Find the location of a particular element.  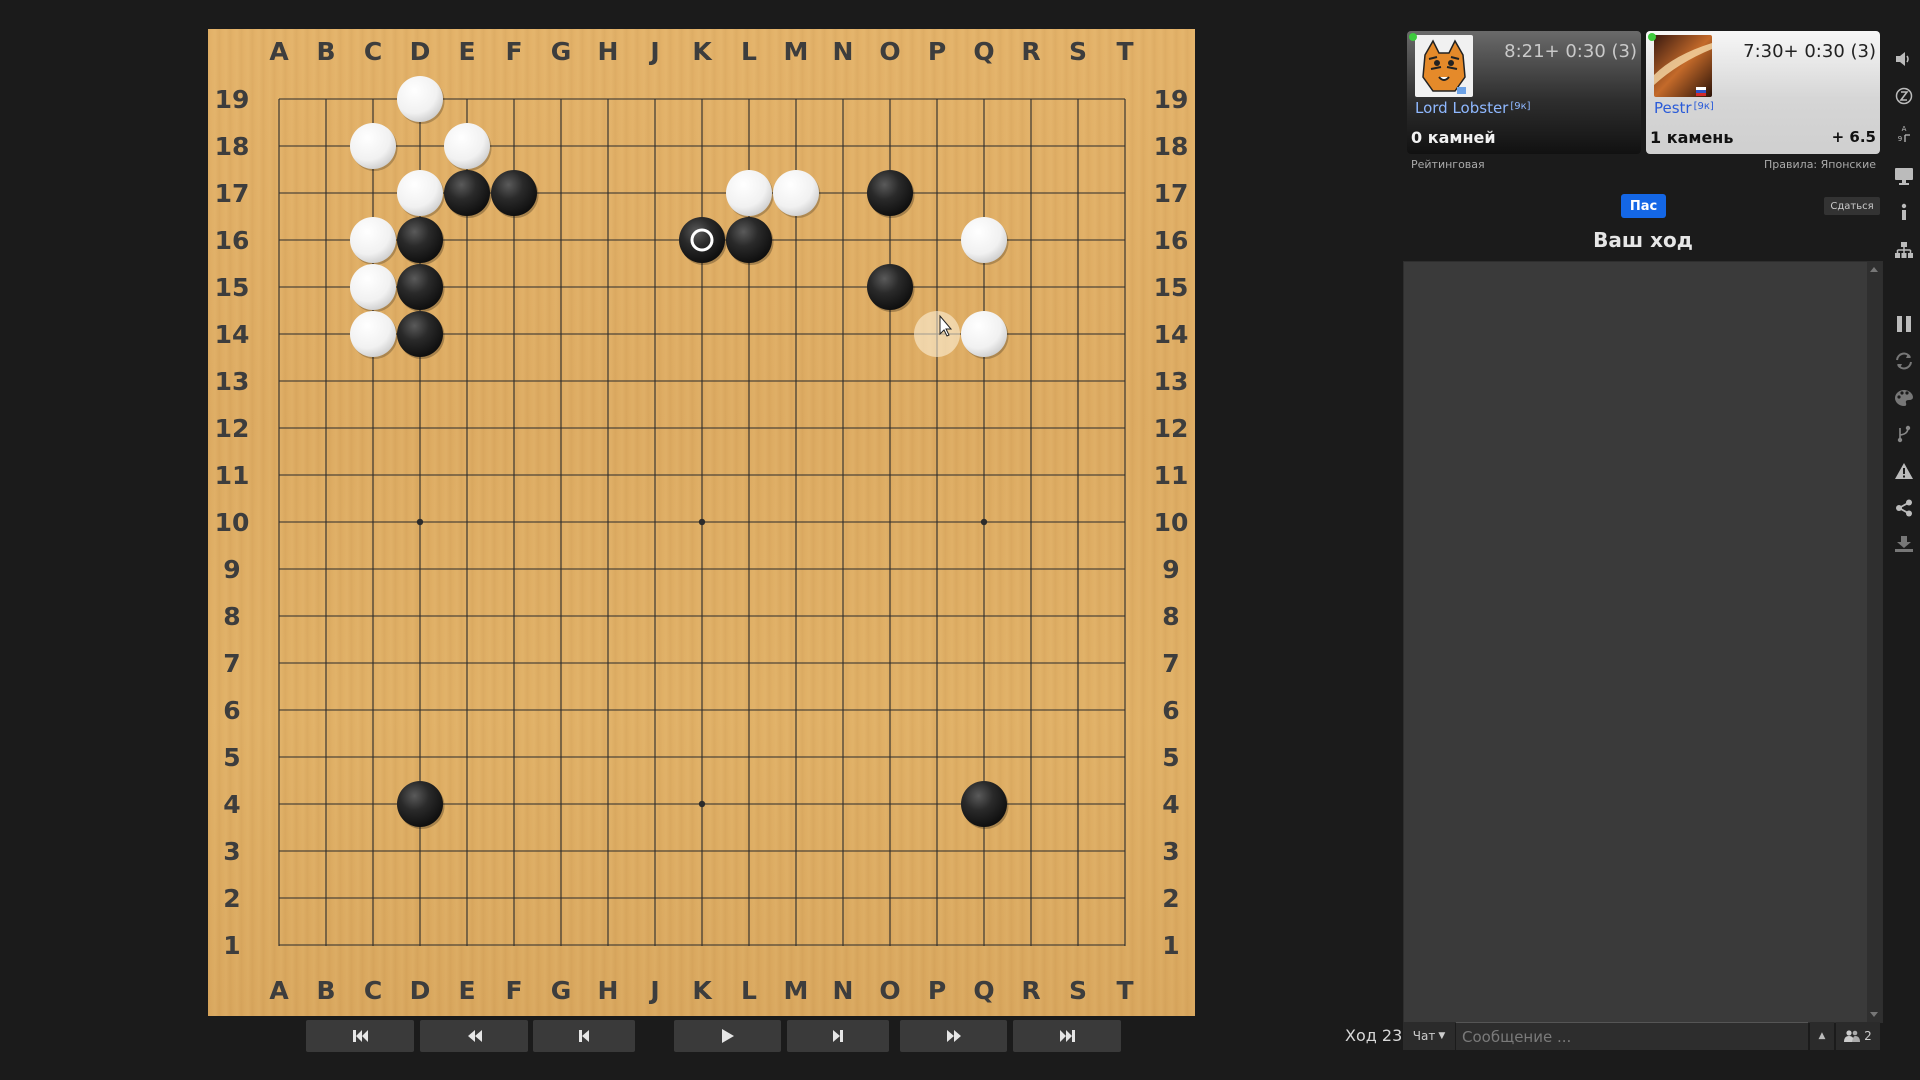

column-label-bottom: F is located at coordinates (513, 990).